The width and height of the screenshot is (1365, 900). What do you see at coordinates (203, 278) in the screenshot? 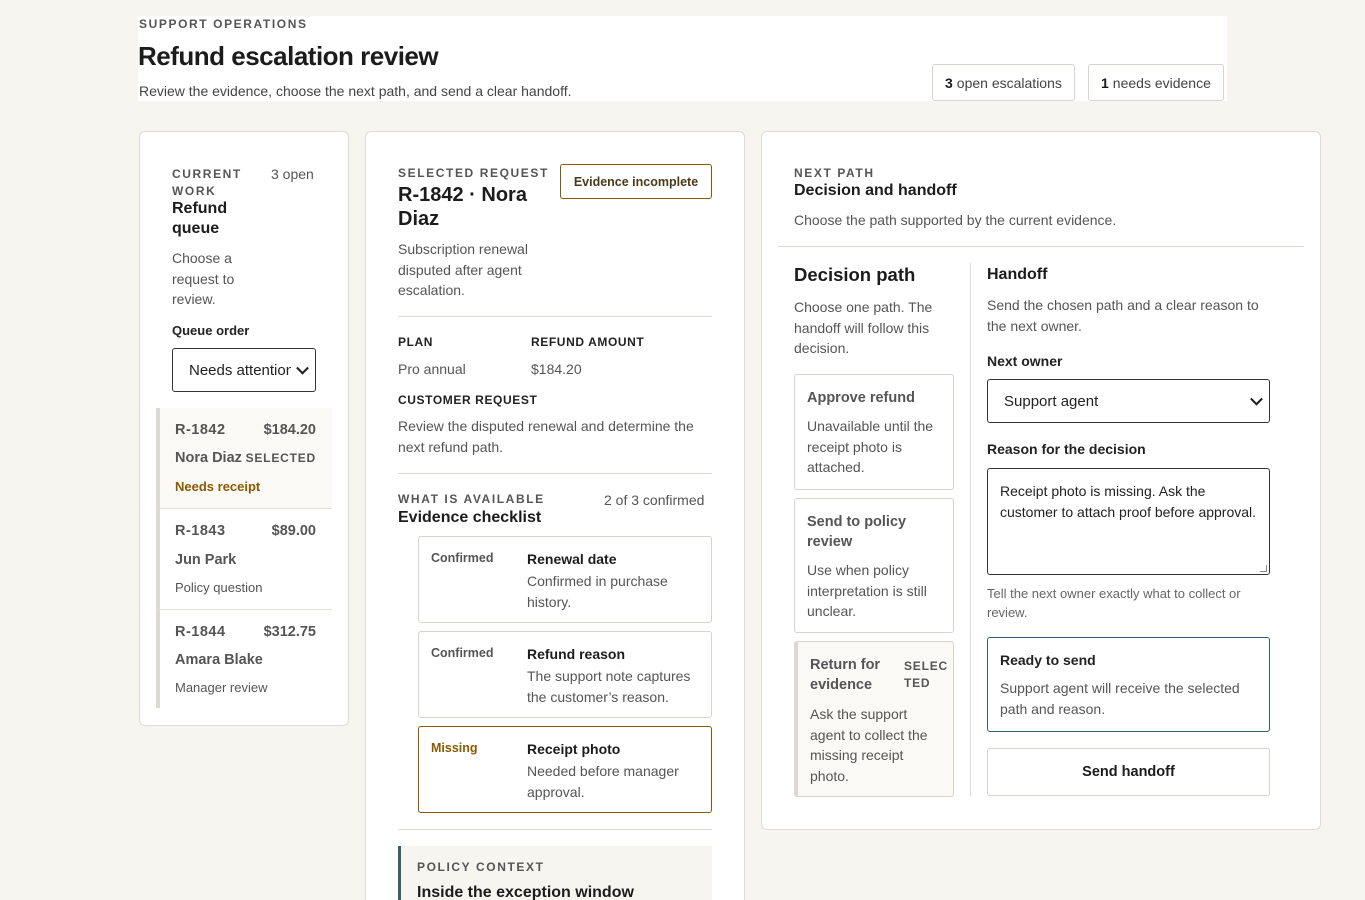
I see `queue-description: Choose a request to review.` at bounding box center [203, 278].